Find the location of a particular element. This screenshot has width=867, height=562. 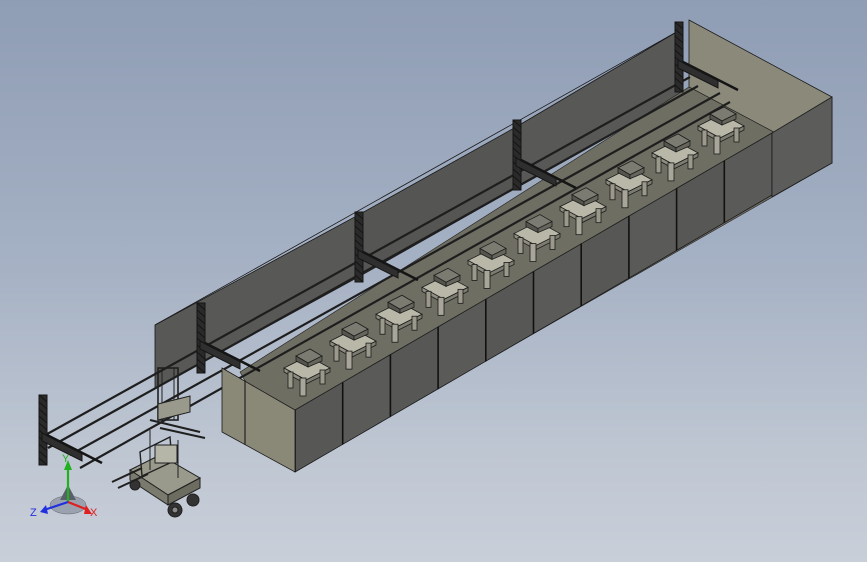

triad-x-label: X is located at coordinates (94, 513).